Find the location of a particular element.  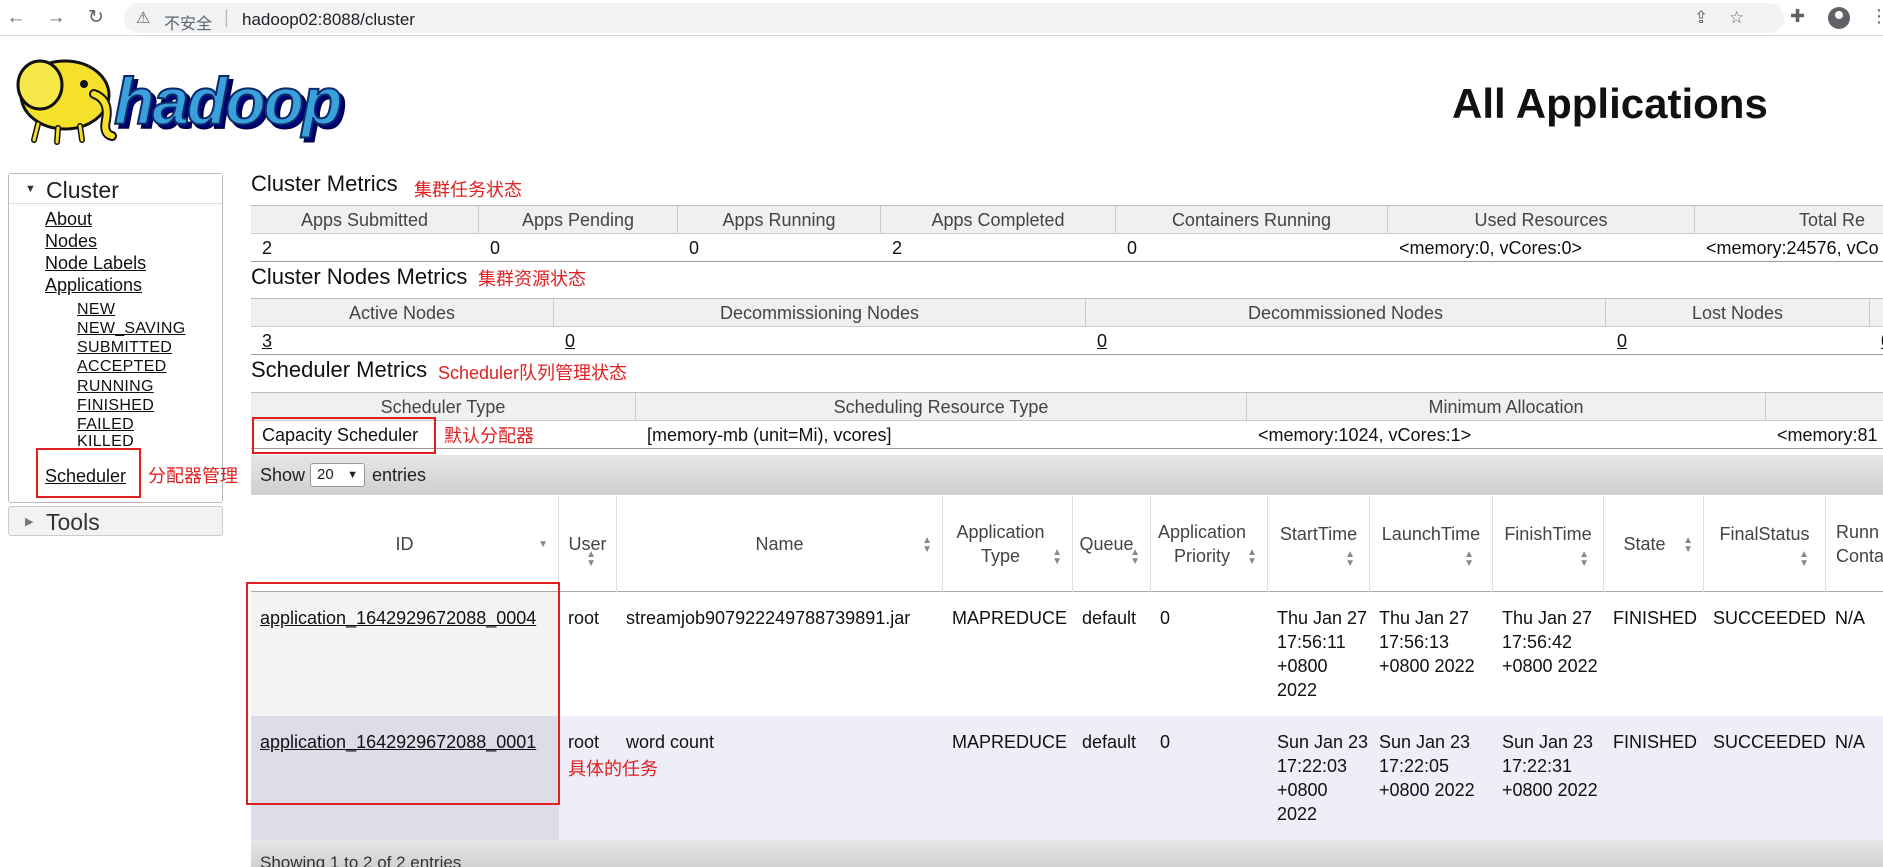

note-scheduler-metrics: Scheduler队列管理状态 is located at coordinates (533, 373).